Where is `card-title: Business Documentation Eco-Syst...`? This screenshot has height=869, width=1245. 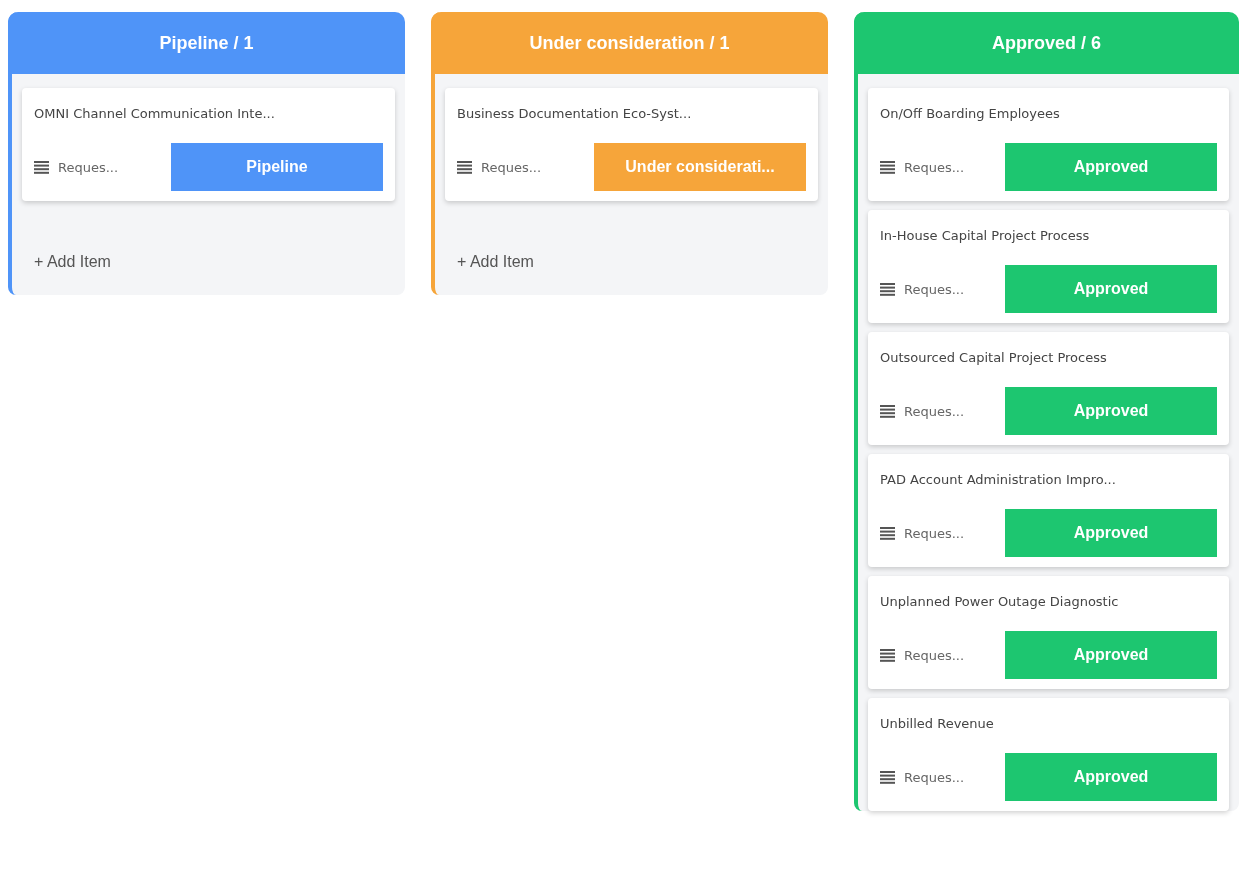
card-title: Business Documentation Eco-Syst... is located at coordinates (574, 113).